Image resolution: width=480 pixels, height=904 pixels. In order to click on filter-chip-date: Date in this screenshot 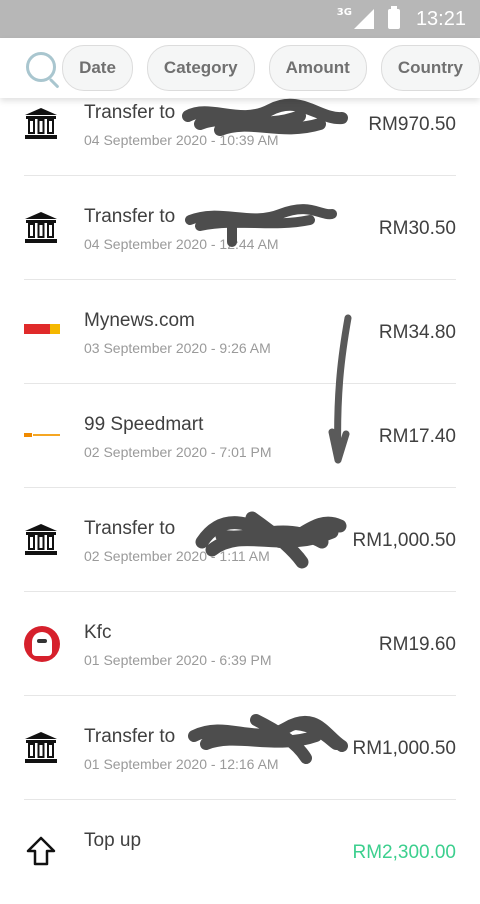, I will do `click(97, 68)`.